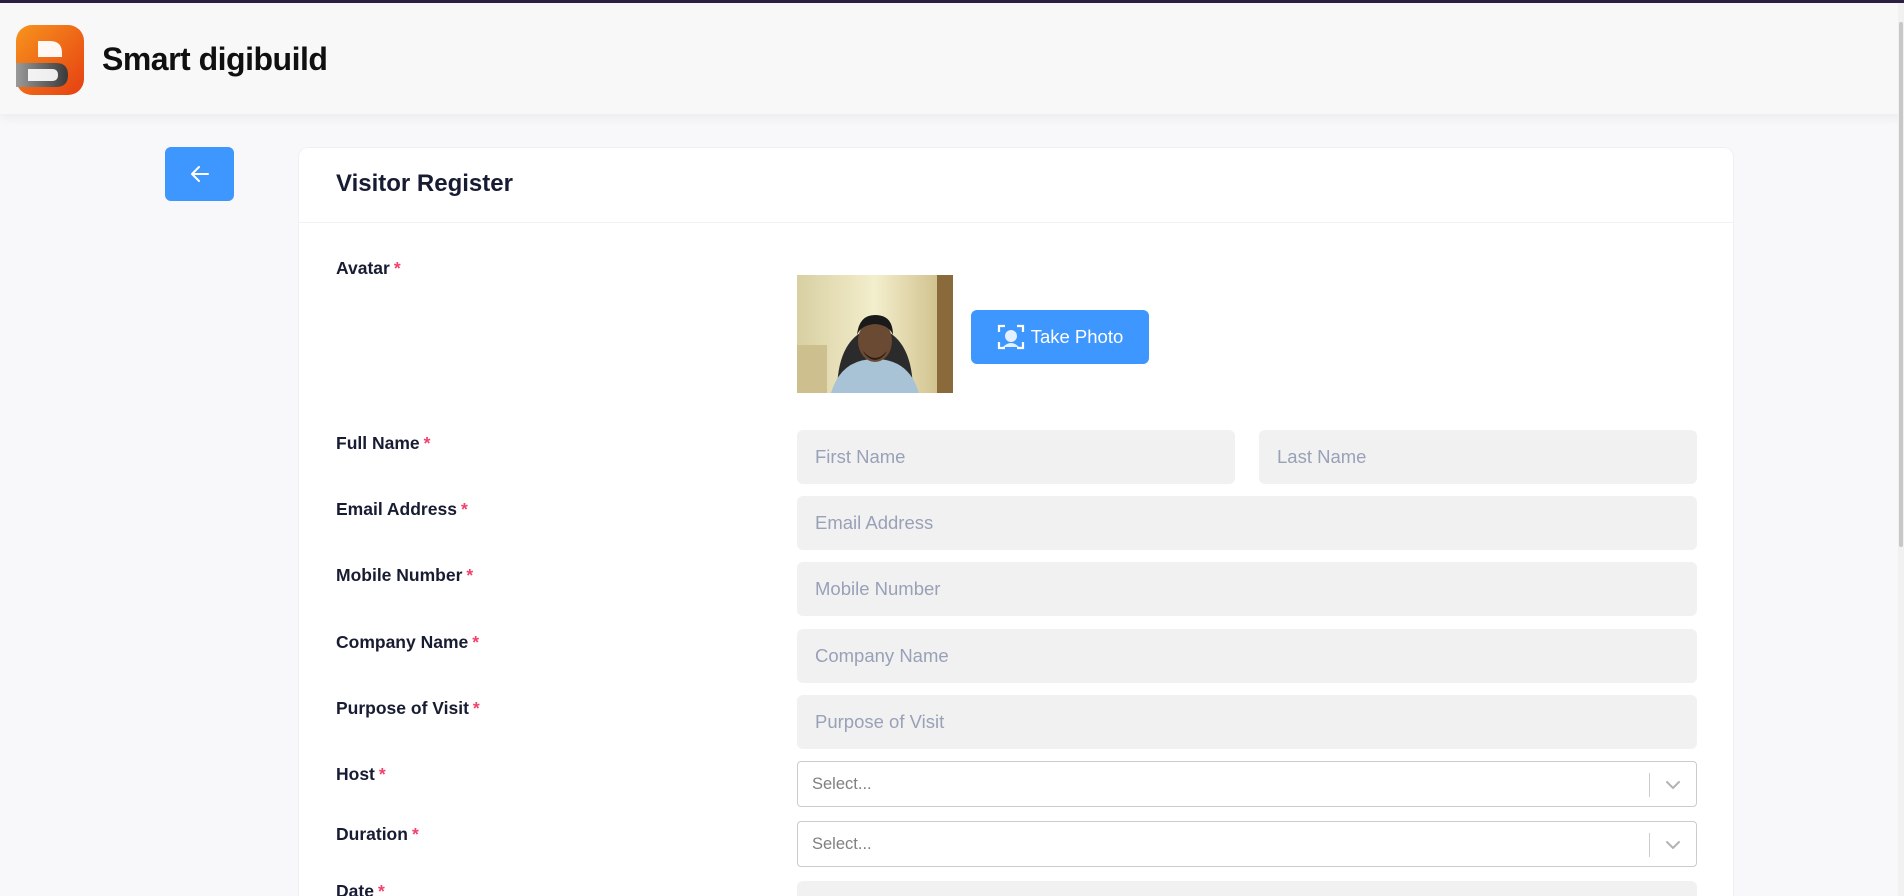 Image resolution: width=1904 pixels, height=896 pixels. Describe the element at coordinates (1247, 722) in the screenshot. I see `purpose-input: Purpose of Visit` at that location.